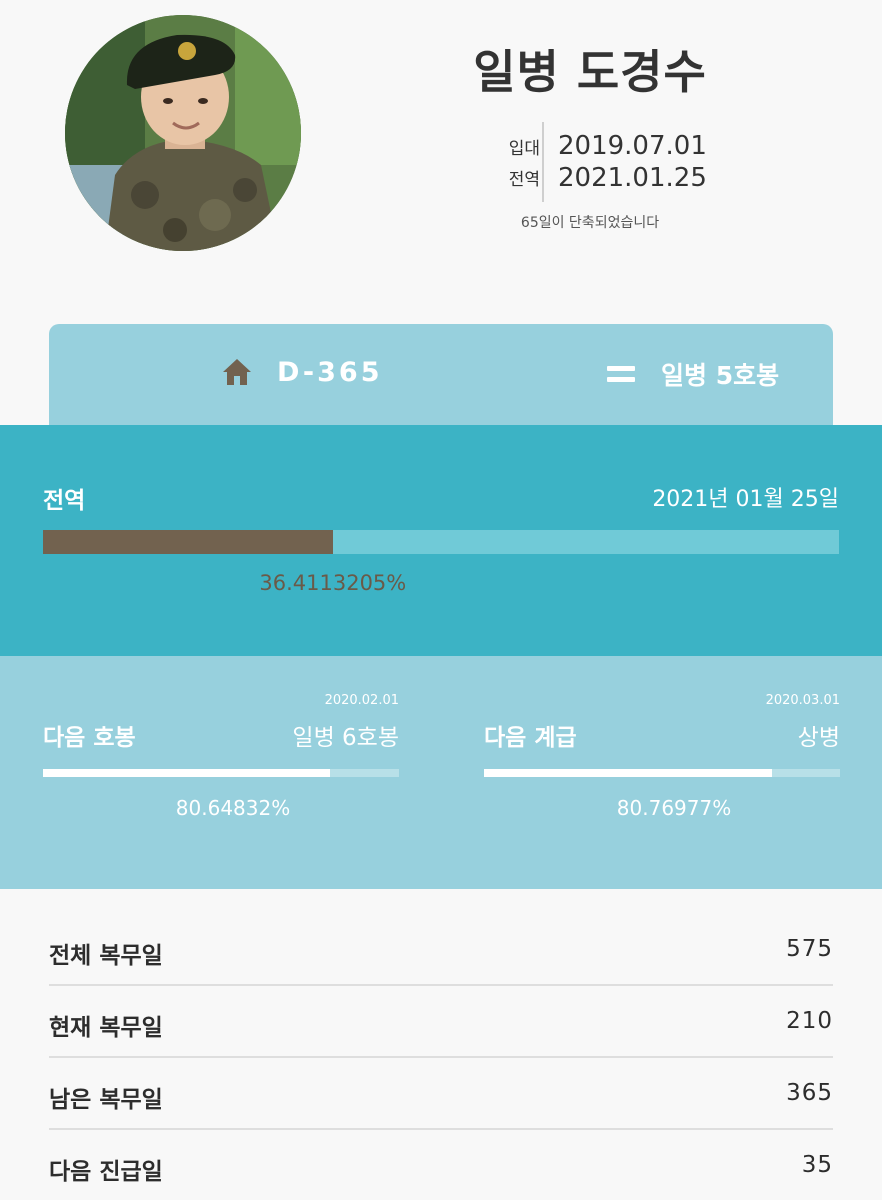 The width and height of the screenshot is (882, 1200). I want to click on stat-value: 575, so click(809, 949).